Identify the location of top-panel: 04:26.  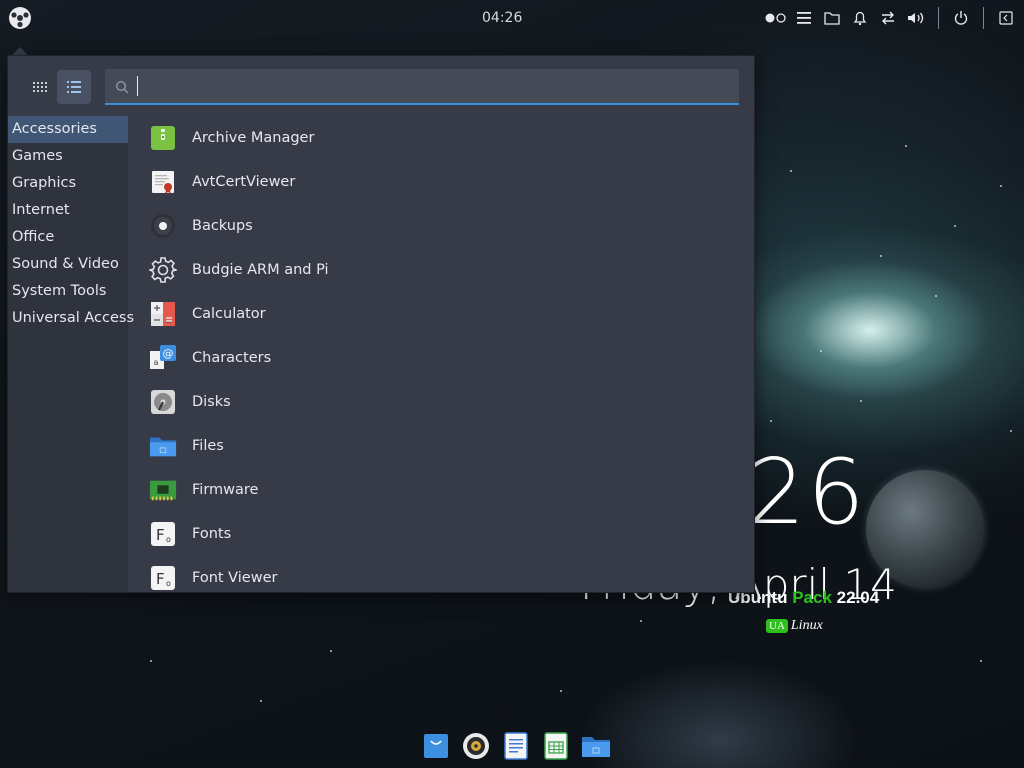
(512, 18).